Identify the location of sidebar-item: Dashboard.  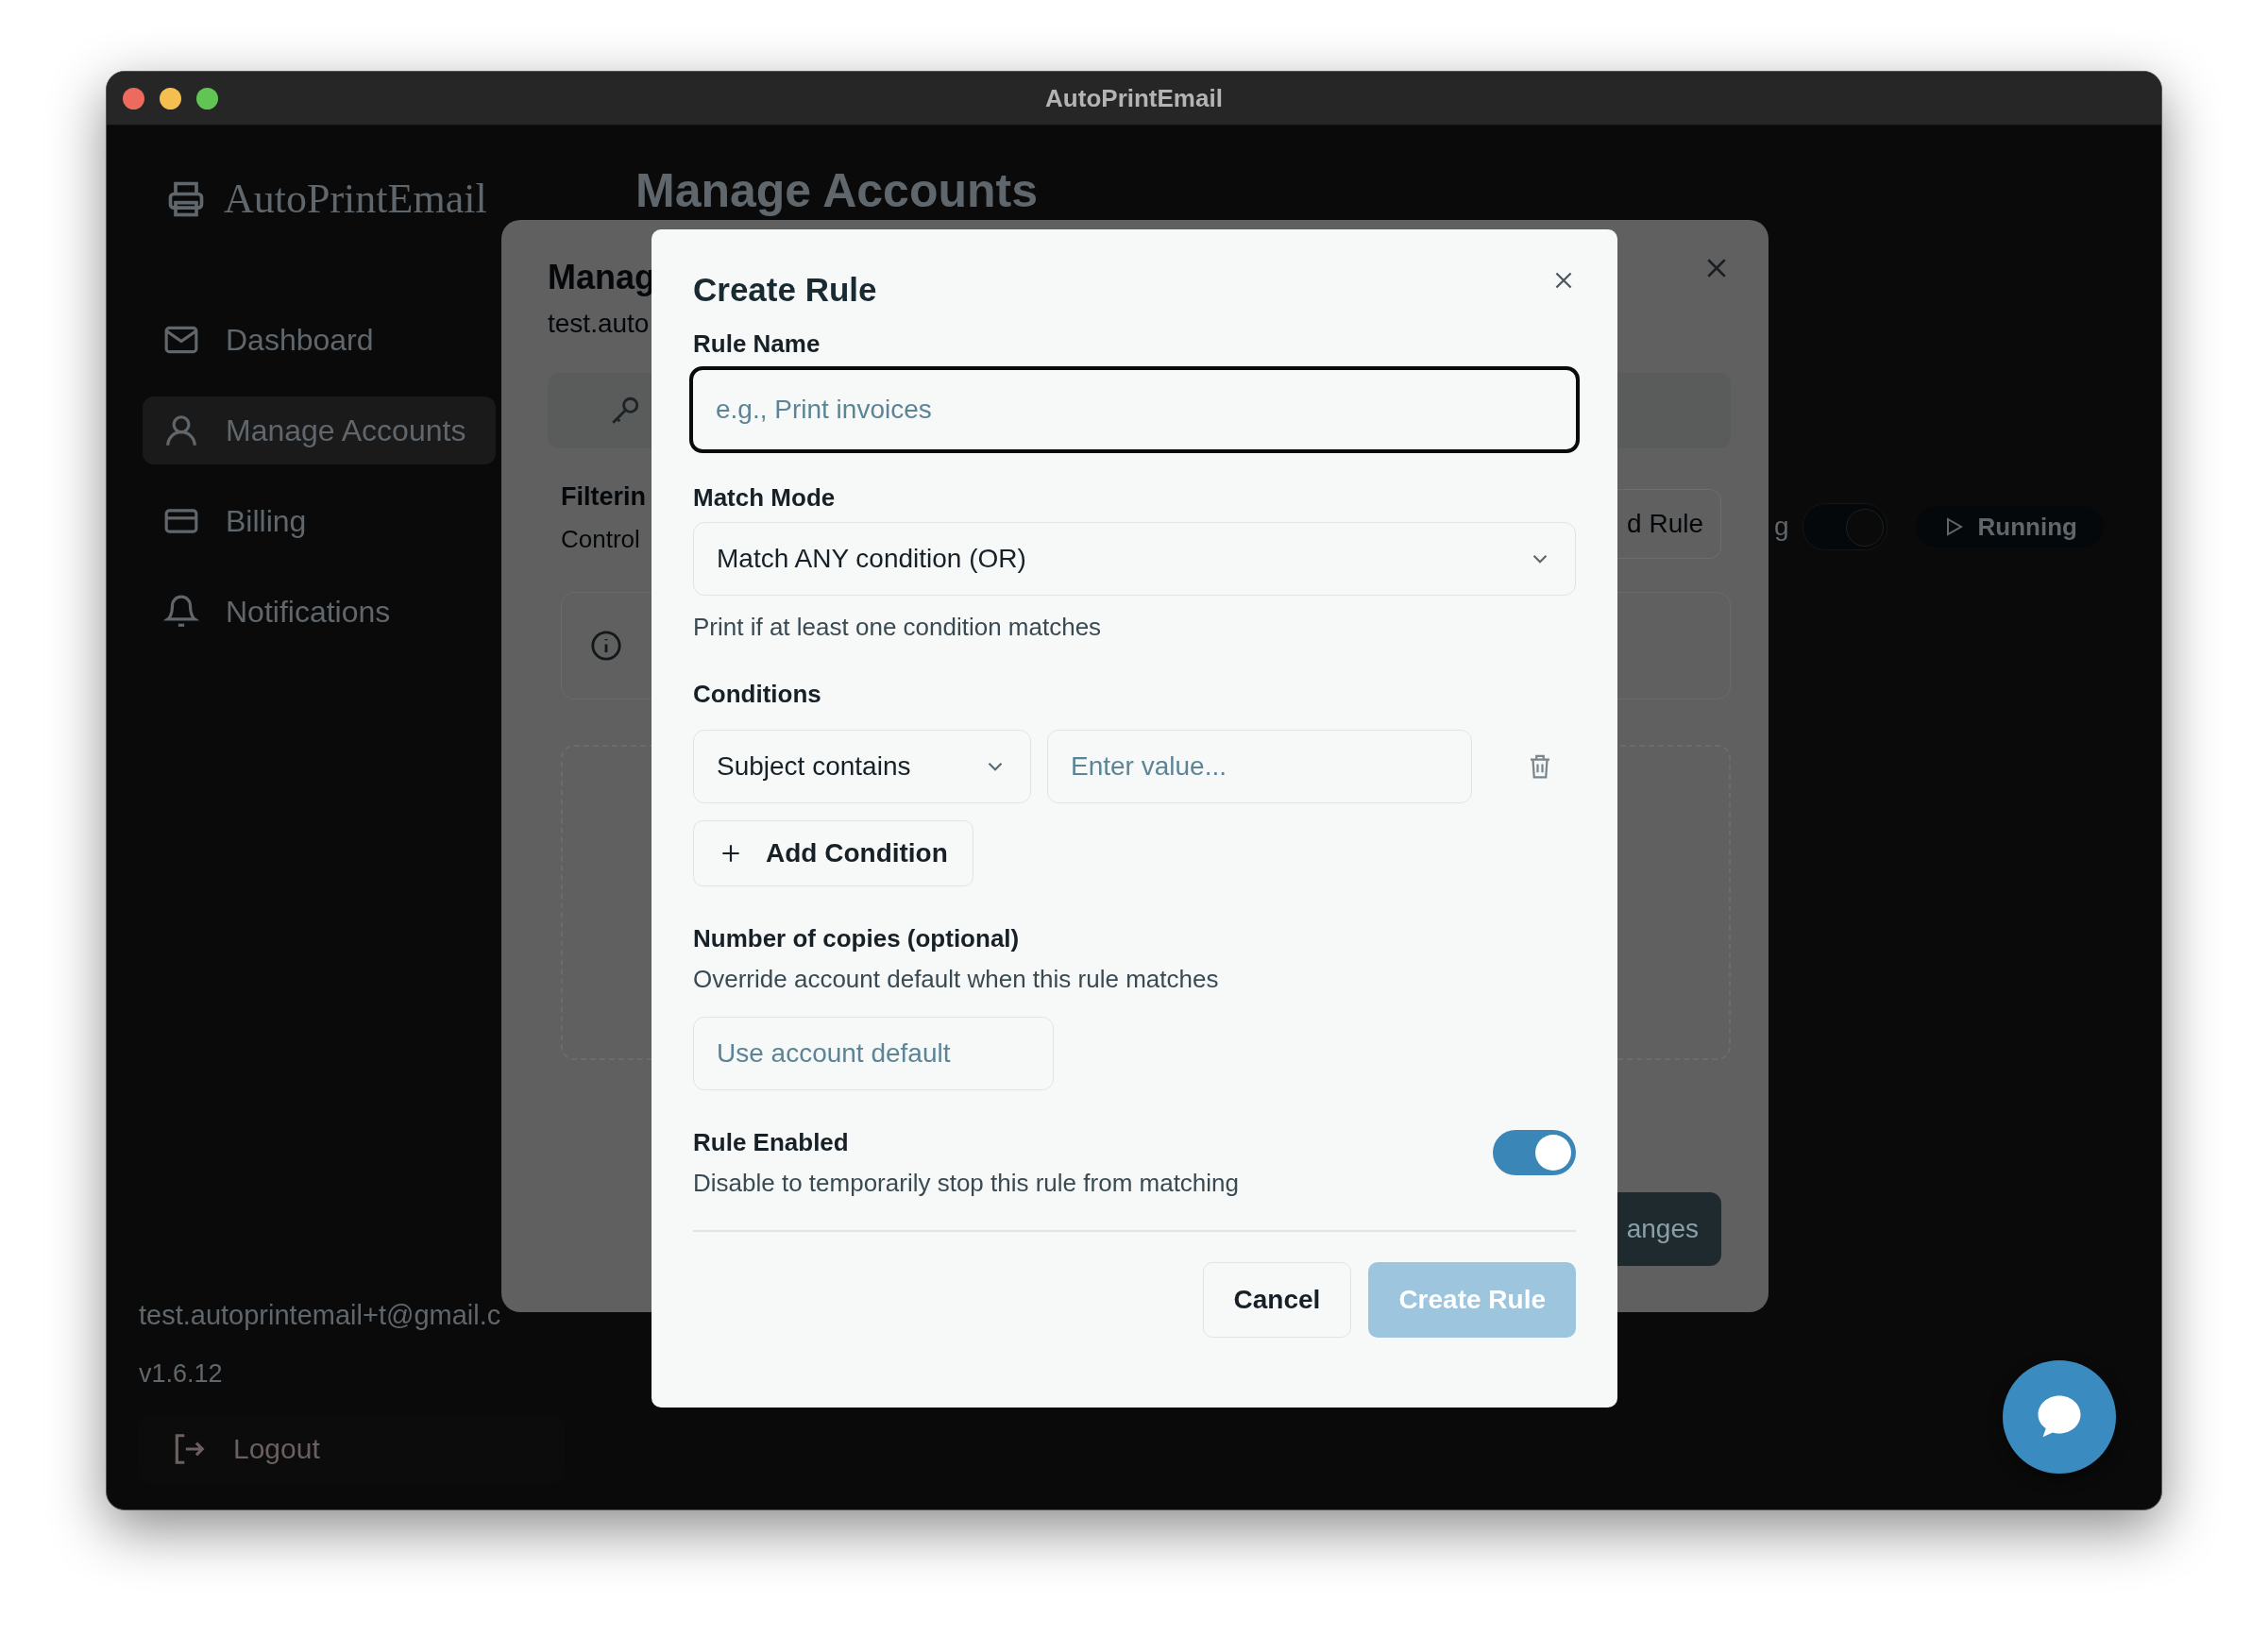
(319, 340).